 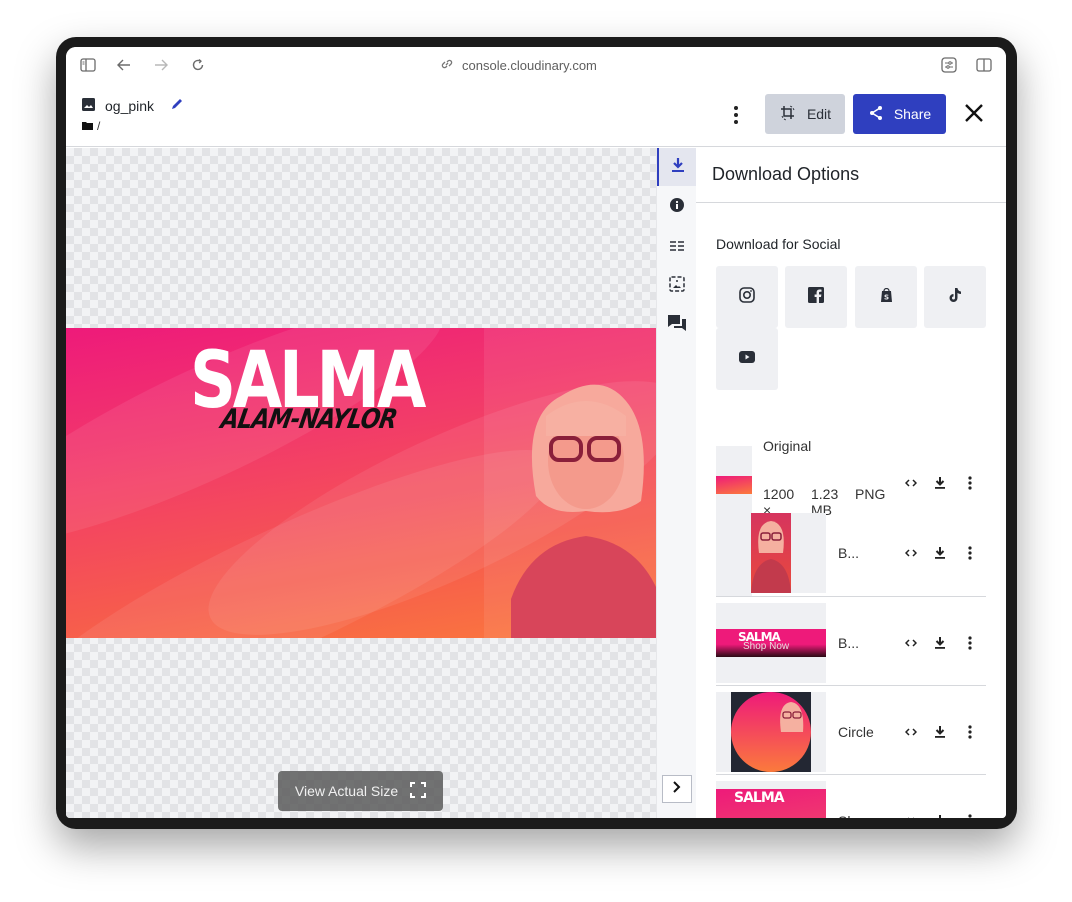 I want to click on social-youtube-button, so click(x=747, y=359).